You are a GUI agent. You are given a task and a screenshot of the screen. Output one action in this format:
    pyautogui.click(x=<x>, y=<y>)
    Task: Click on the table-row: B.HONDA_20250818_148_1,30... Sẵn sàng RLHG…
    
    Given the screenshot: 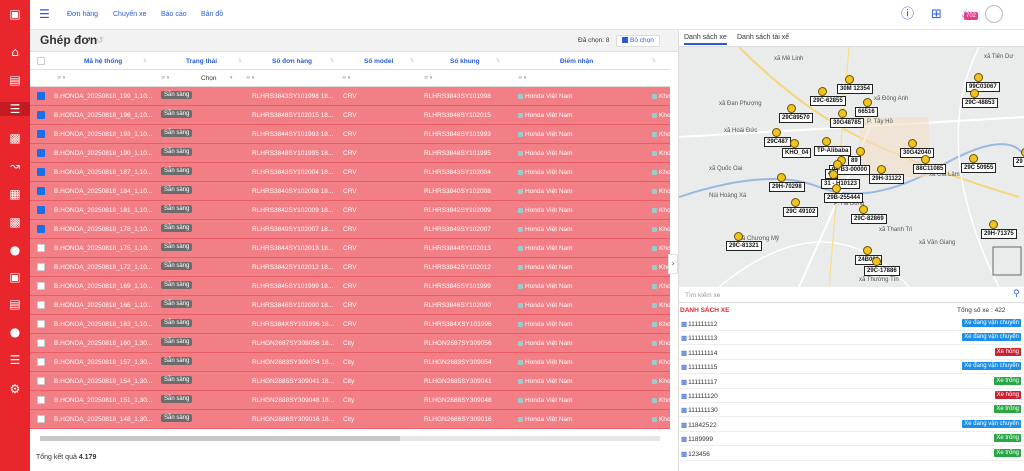 What is the action you would take?
    pyautogui.click(x=350, y=419)
    